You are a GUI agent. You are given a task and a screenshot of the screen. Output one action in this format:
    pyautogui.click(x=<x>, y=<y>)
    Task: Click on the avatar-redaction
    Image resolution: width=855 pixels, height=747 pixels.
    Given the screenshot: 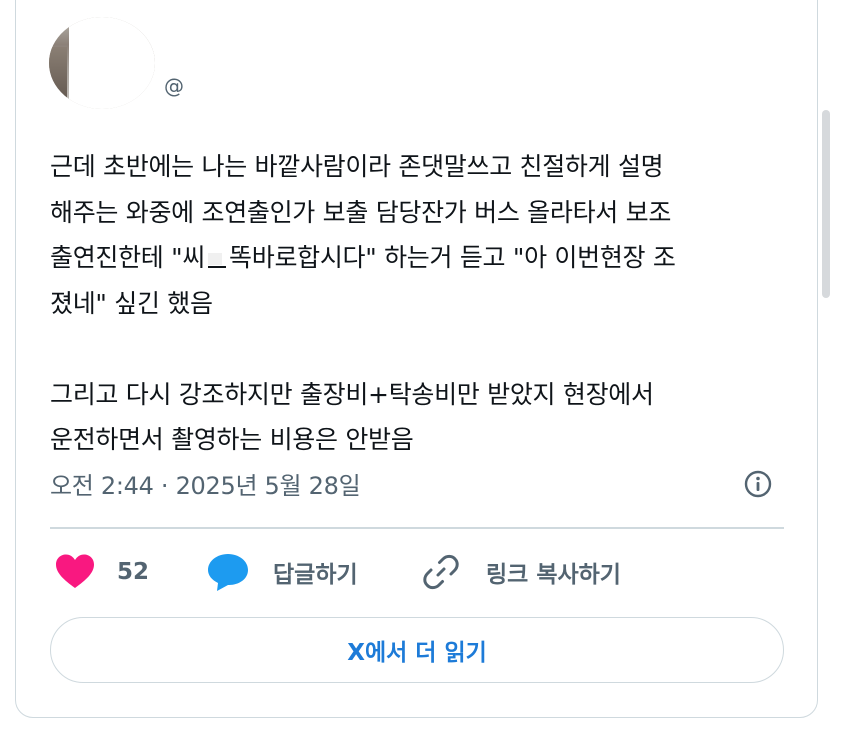 What is the action you would take?
    pyautogui.click(x=112, y=63)
    